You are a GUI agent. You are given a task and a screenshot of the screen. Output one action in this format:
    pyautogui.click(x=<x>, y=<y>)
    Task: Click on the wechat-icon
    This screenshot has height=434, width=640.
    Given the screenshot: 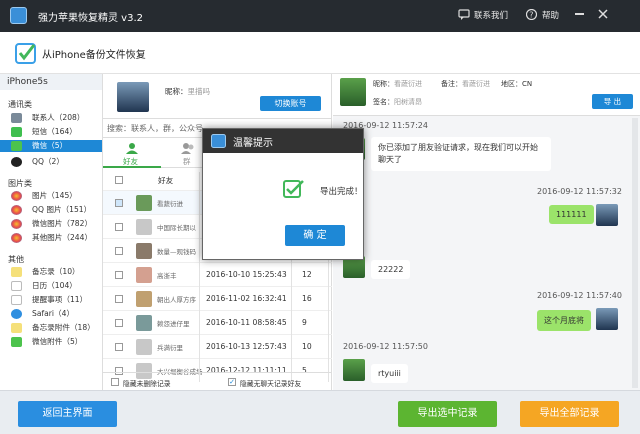 What is the action you would take?
    pyautogui.click(x=16, y=146)
    